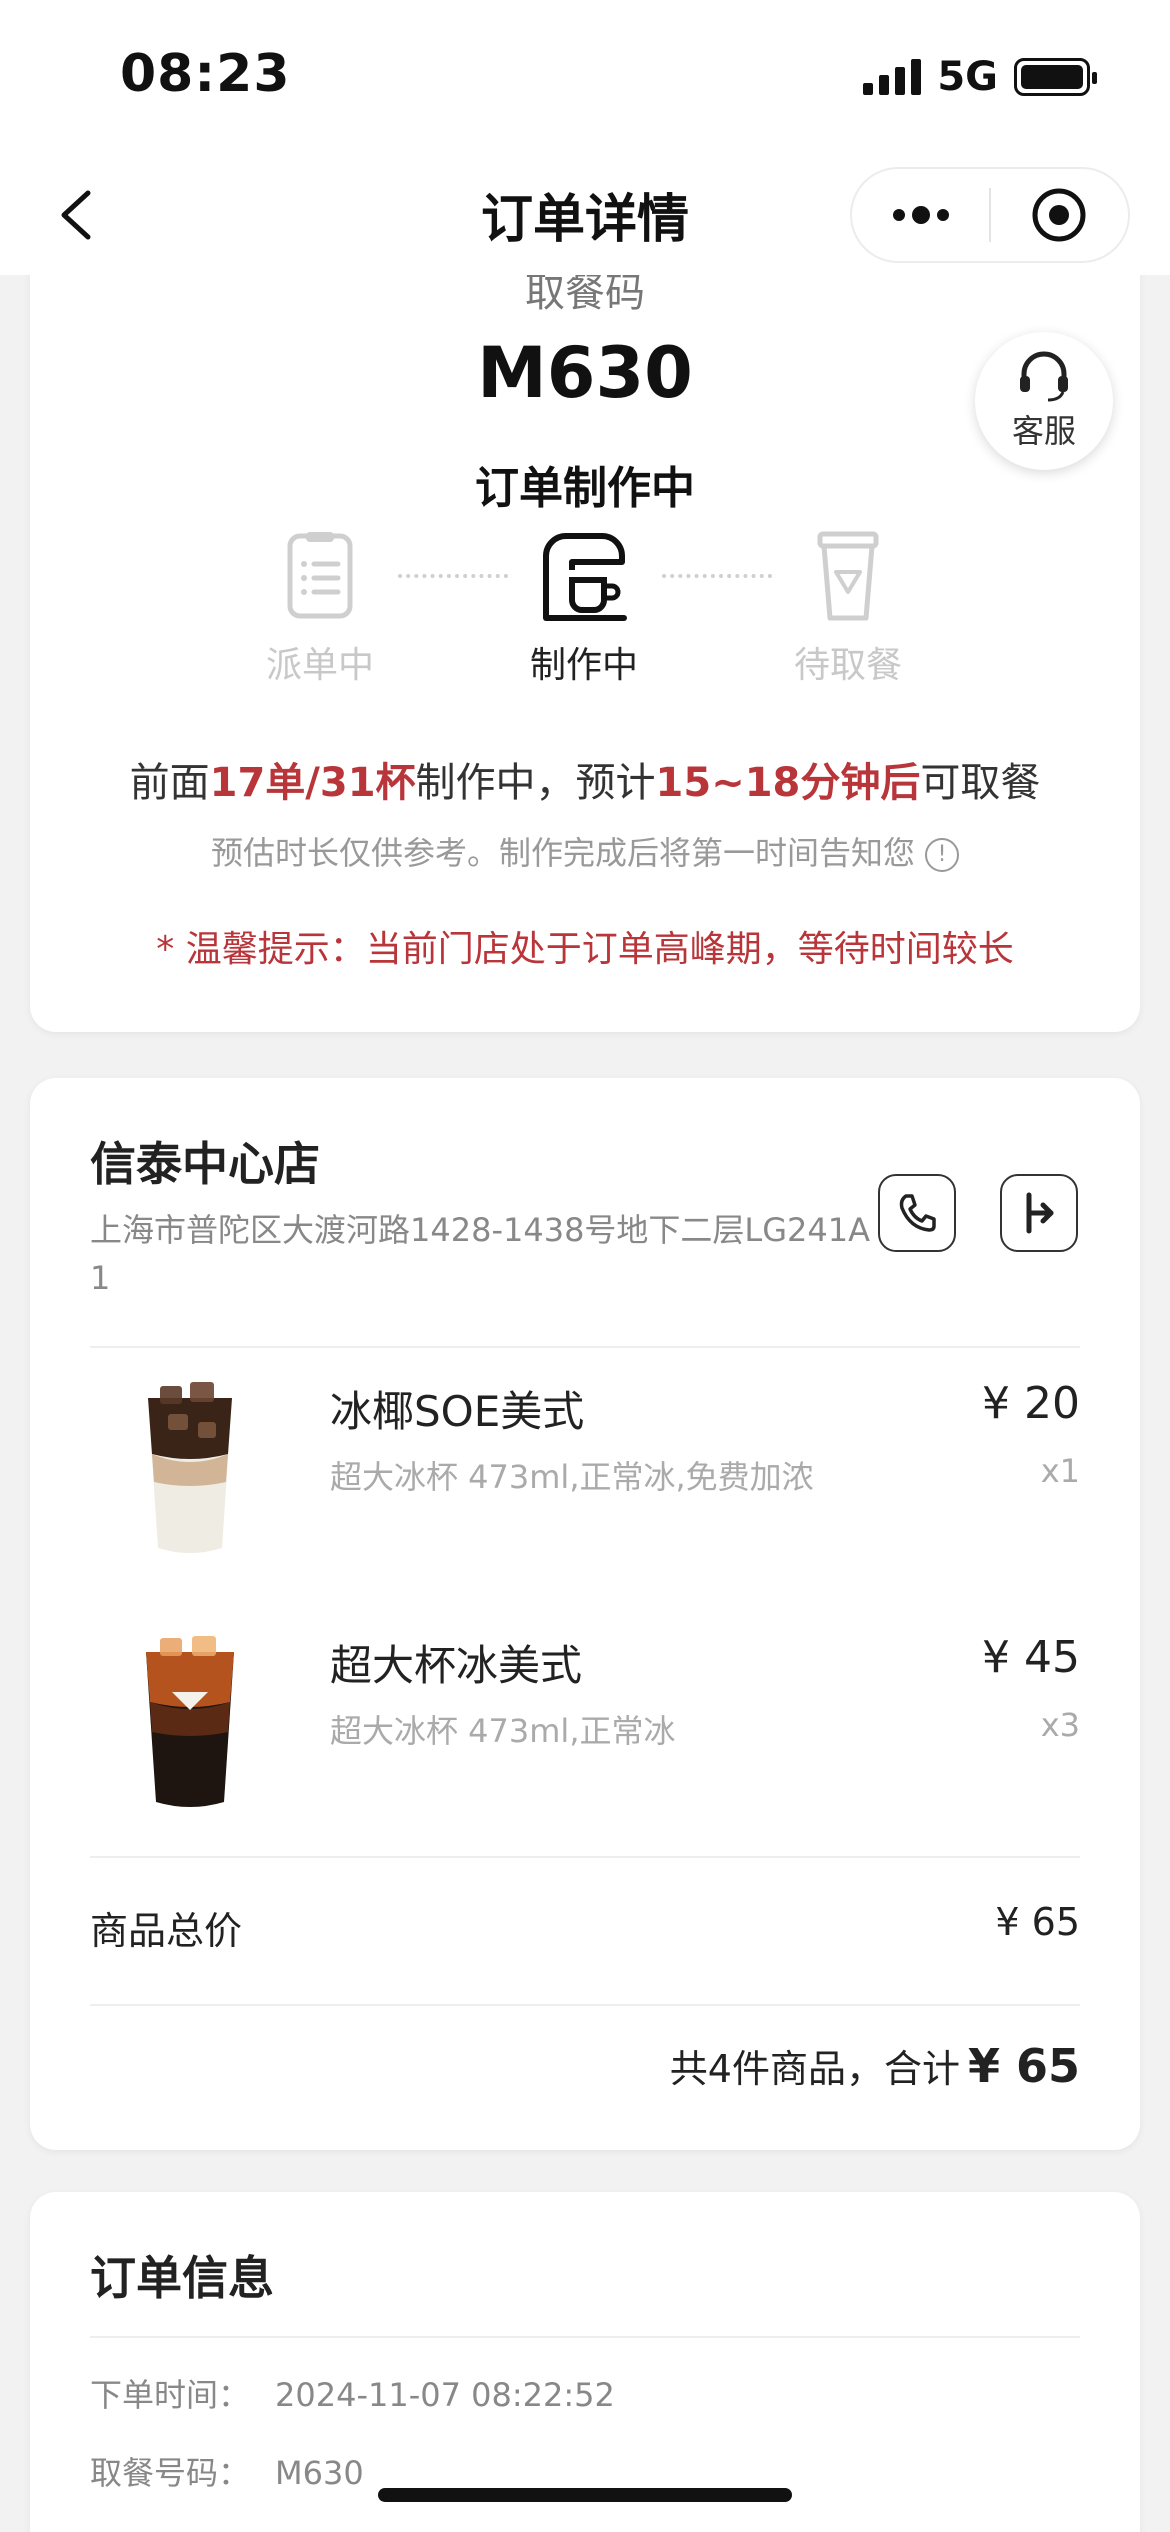  I want to click on order-status-title: 订单制作中, so click(585, 488).